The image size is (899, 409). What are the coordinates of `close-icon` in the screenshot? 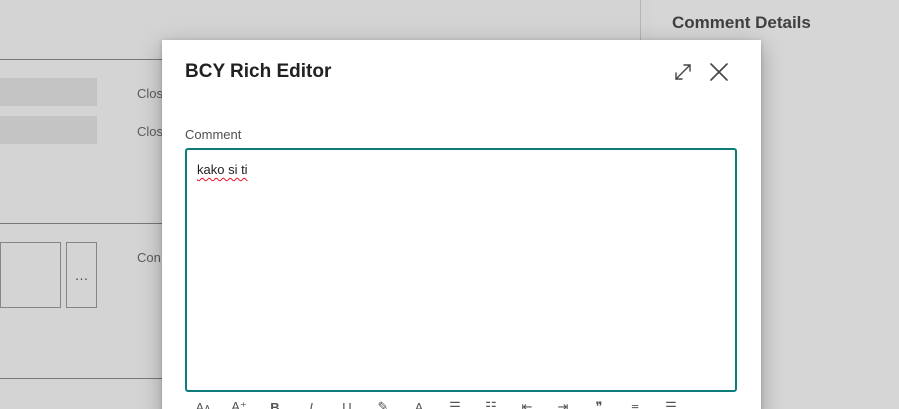 It's located at (719, 72).